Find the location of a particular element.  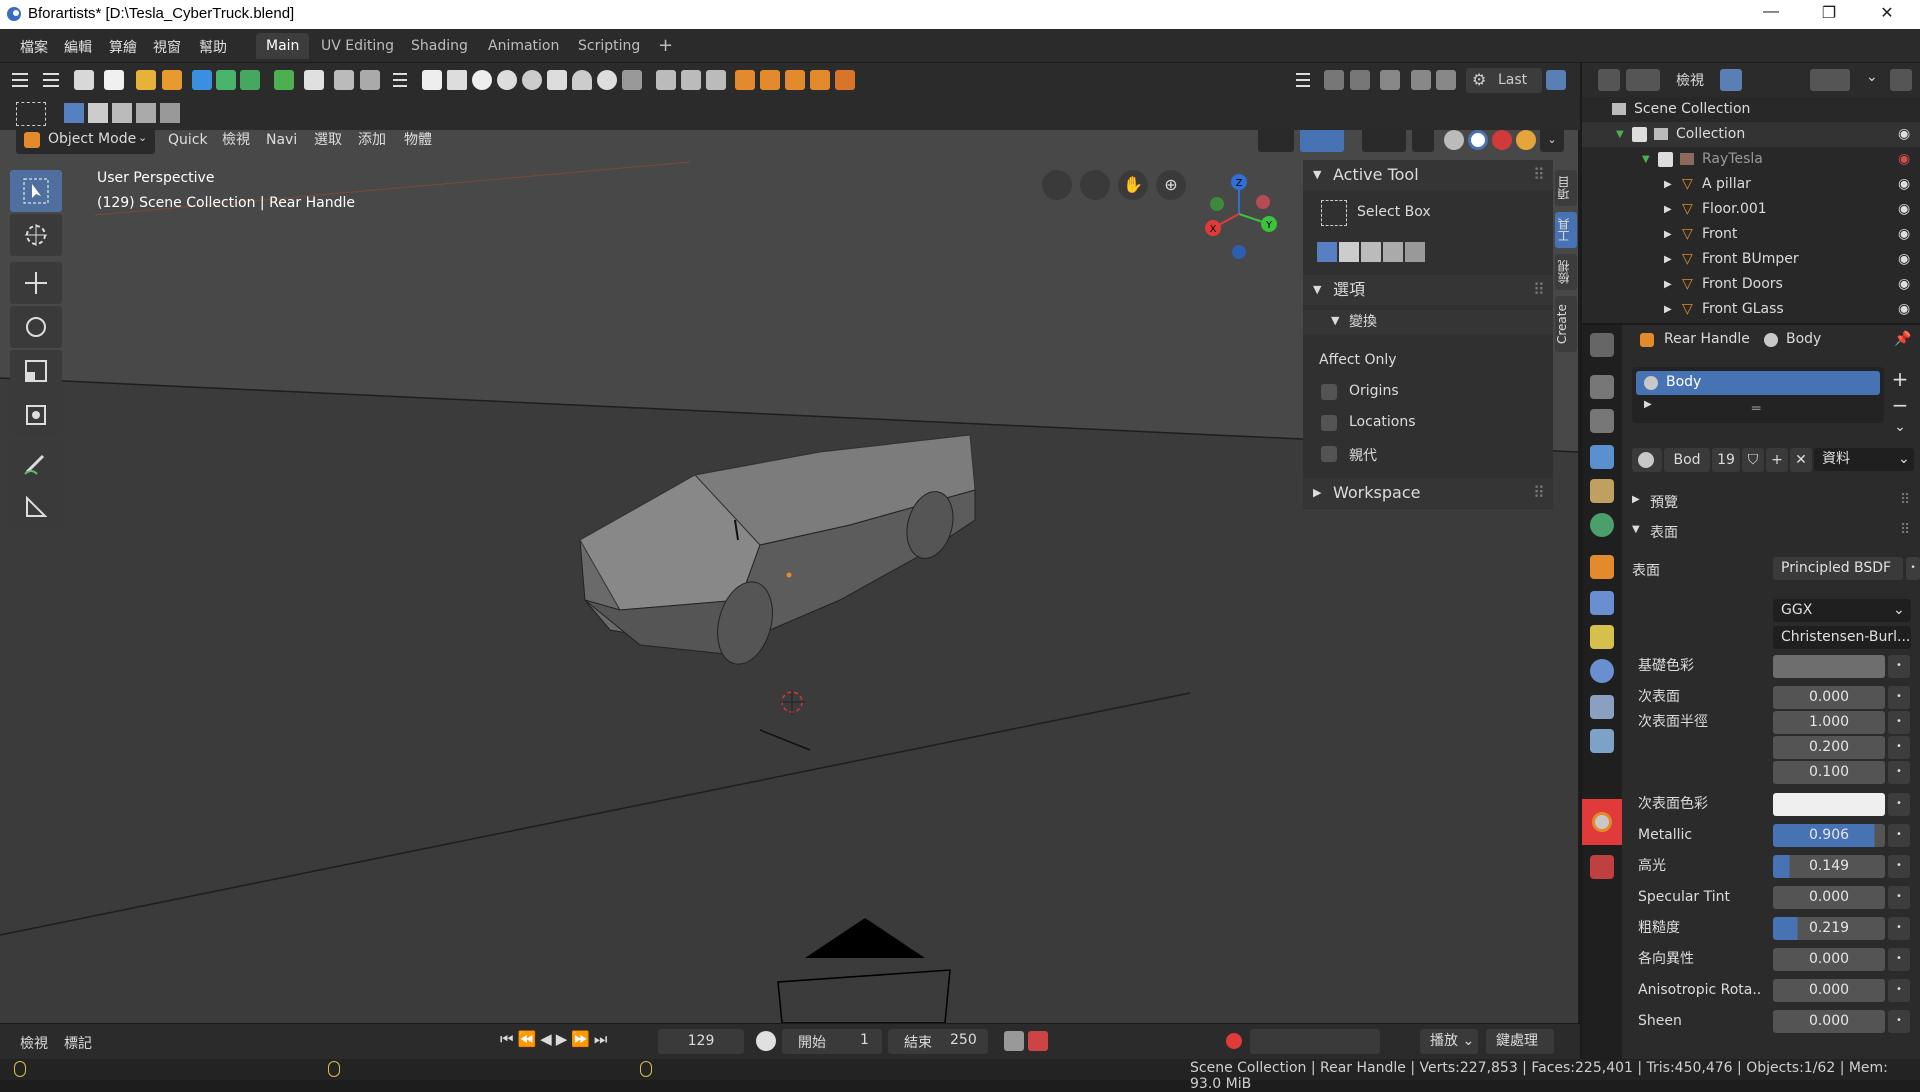

remove-slot-button: − is located at coordinates (1900, 405).